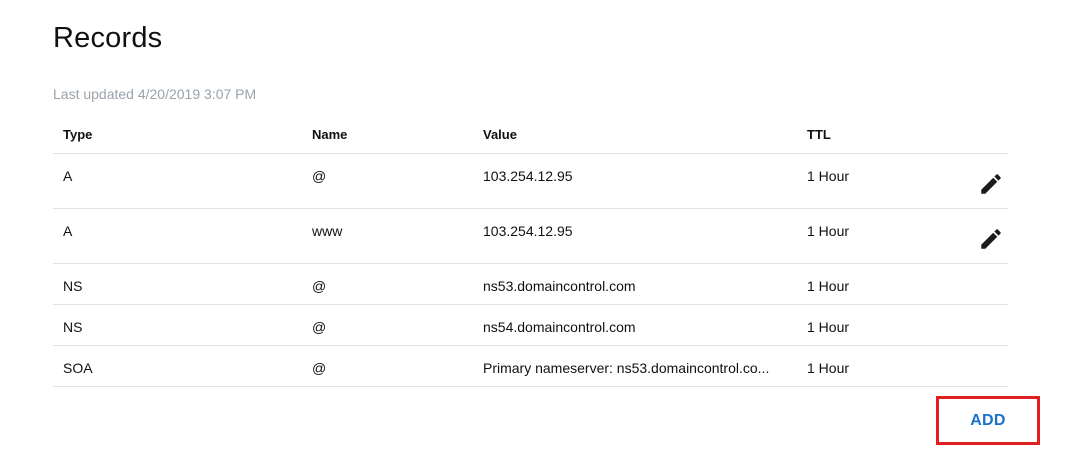  What do you see at coordinates (500, 134) in the screenshot?
I see `column-header-value: Value` at bounding box center [500, 134].